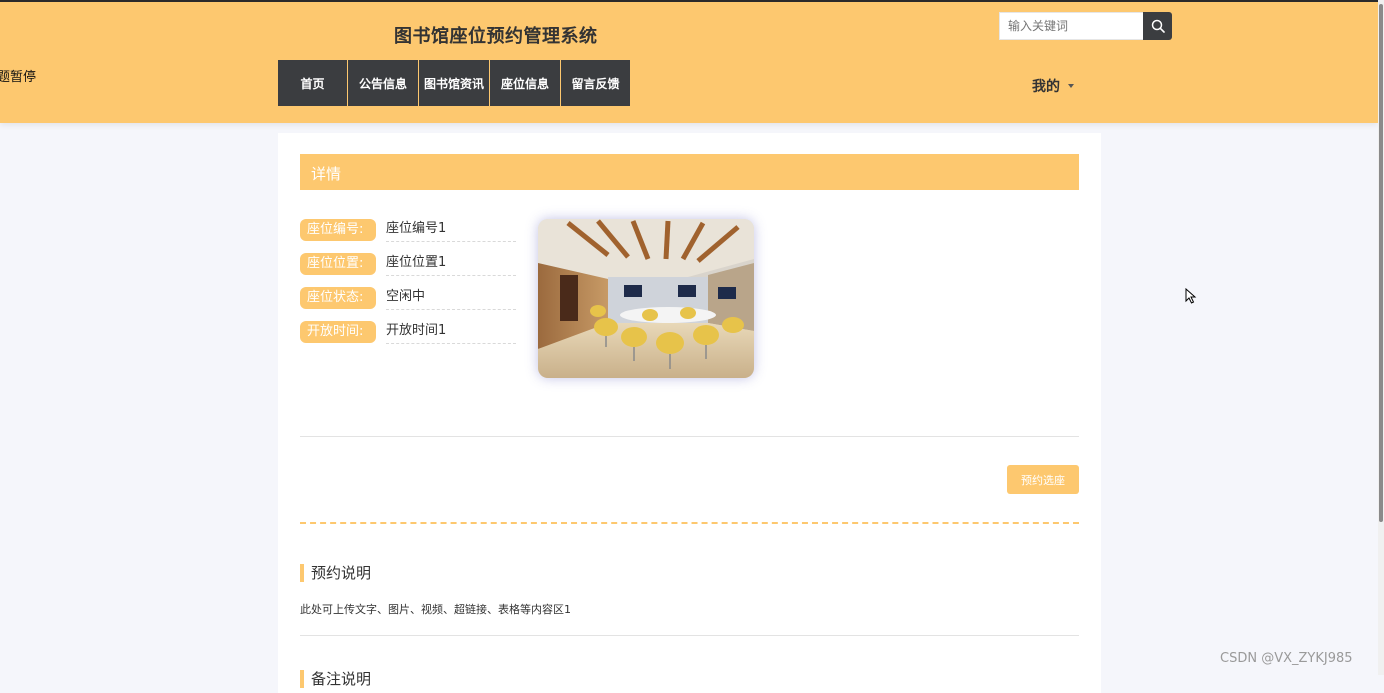 The width and height of the screenshot is (1384, 693). I want to click on field-label: 座位位置:, so click(338, 264).